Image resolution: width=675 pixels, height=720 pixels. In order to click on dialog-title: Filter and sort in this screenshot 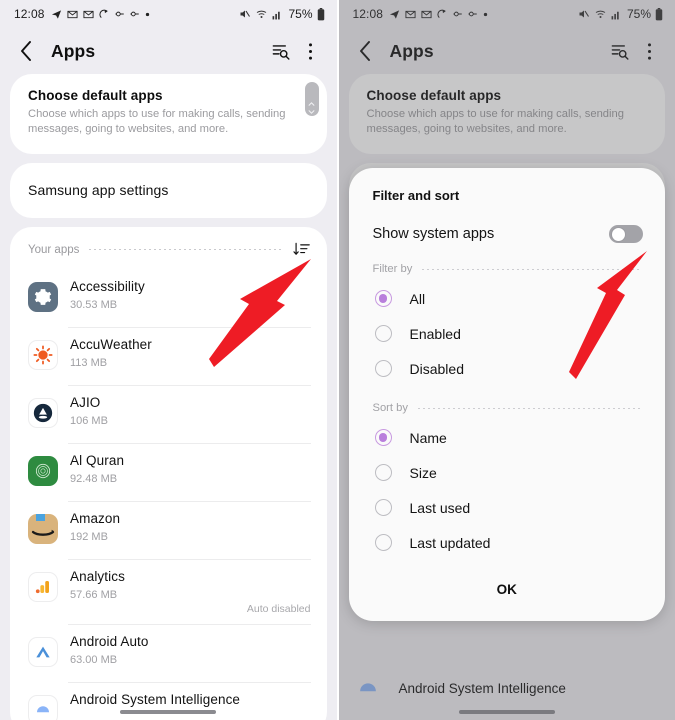, I will do `click(416, 195)`.